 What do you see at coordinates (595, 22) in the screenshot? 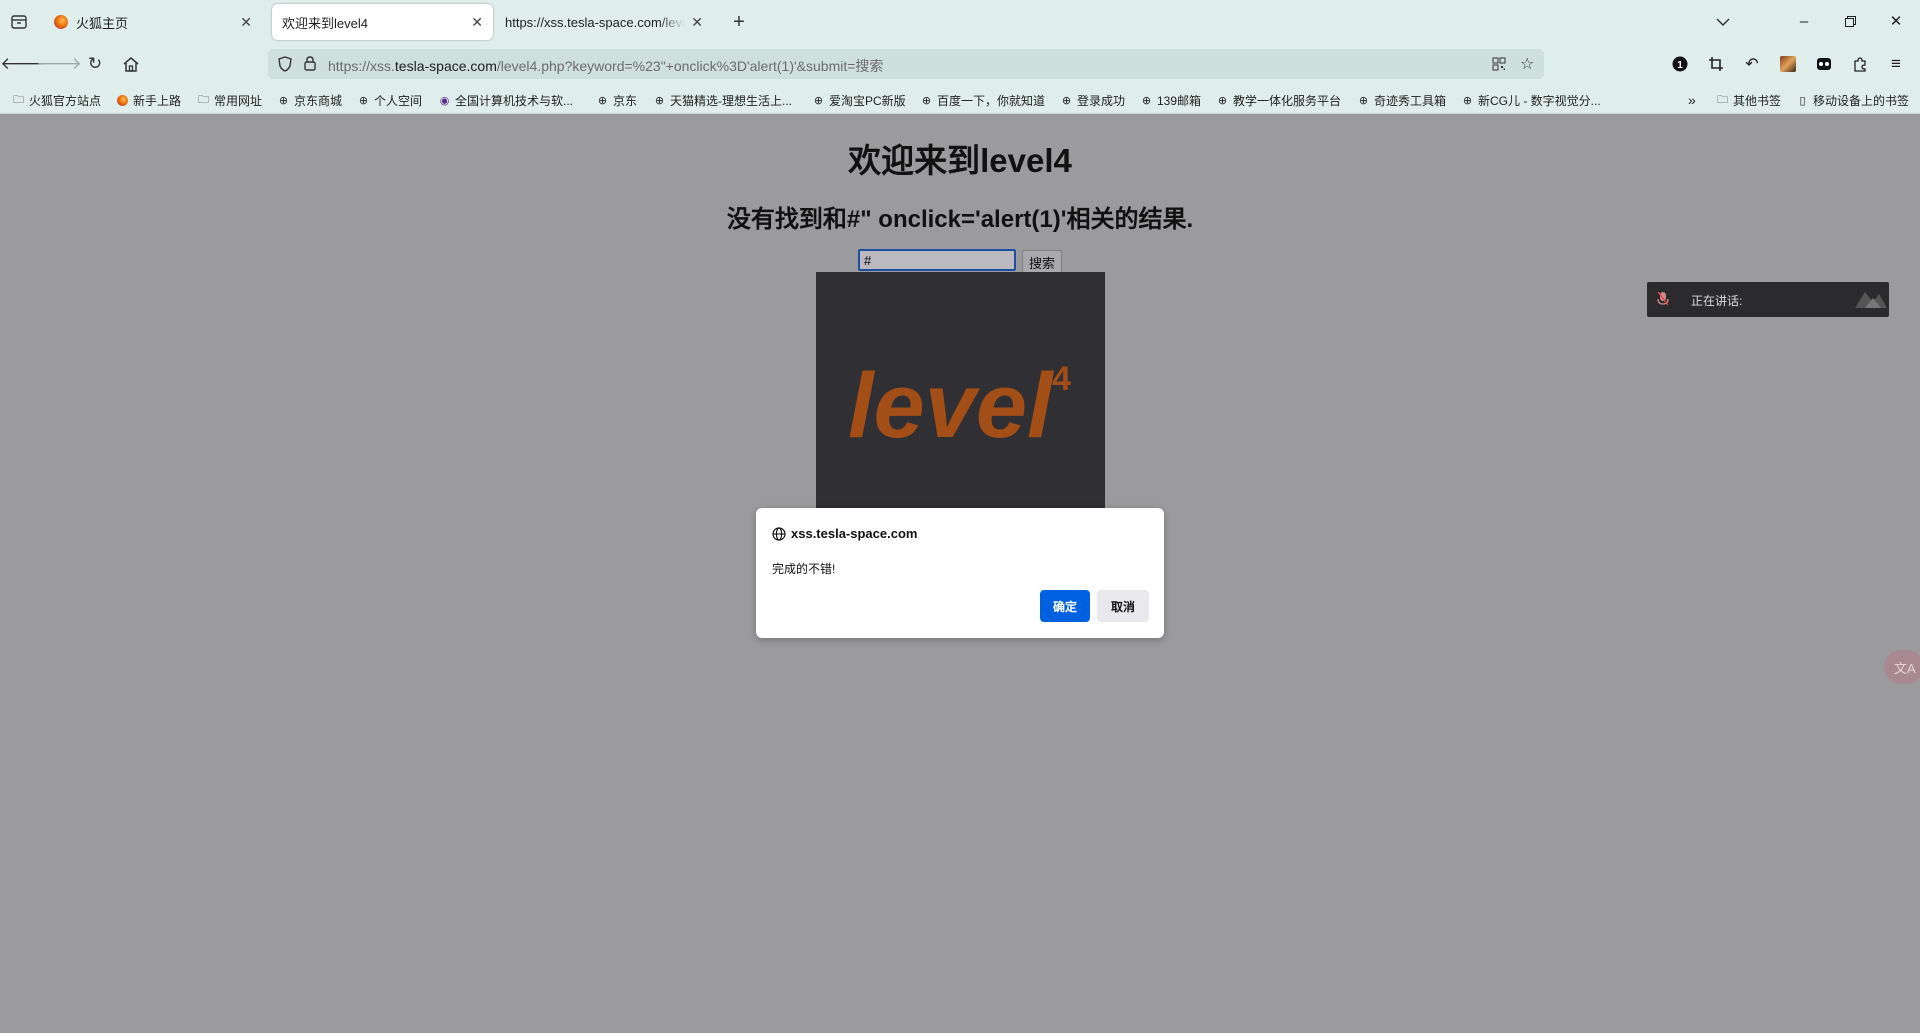
I see `tab-title: https://xss.tesla-space.com/level4` at bounding box center [595, 22].